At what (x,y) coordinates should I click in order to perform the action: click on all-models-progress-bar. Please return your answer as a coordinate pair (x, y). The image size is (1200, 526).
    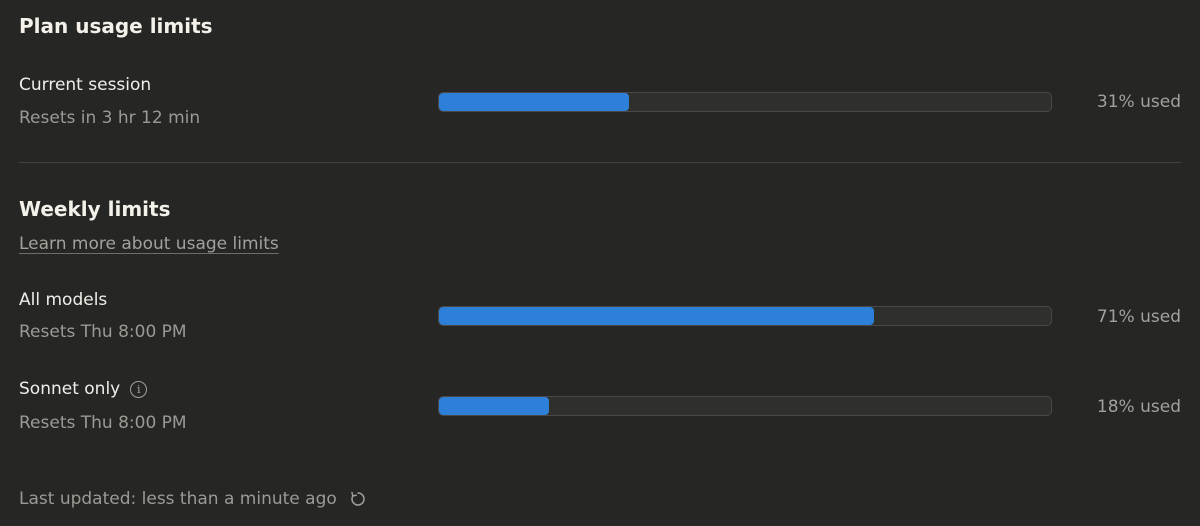
    Looking at the image, I should click on (745, 316).